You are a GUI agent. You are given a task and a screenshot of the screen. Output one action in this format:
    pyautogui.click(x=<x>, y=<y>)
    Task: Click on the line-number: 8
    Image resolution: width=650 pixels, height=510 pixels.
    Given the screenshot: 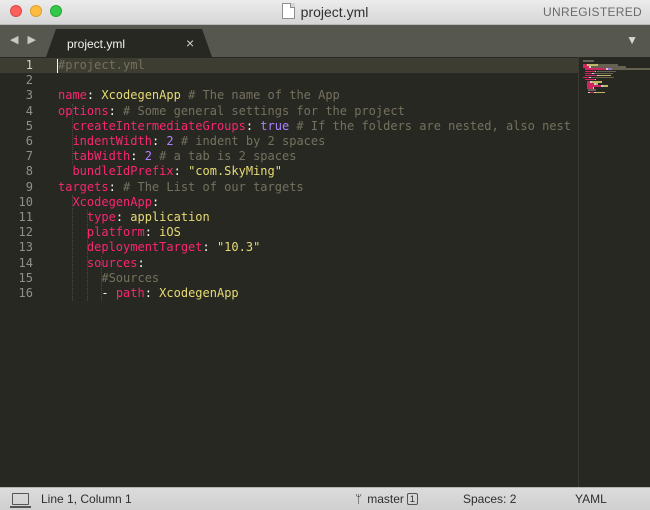 What is the action you would take?
    pyautogui.click(x=29, y=171)
    